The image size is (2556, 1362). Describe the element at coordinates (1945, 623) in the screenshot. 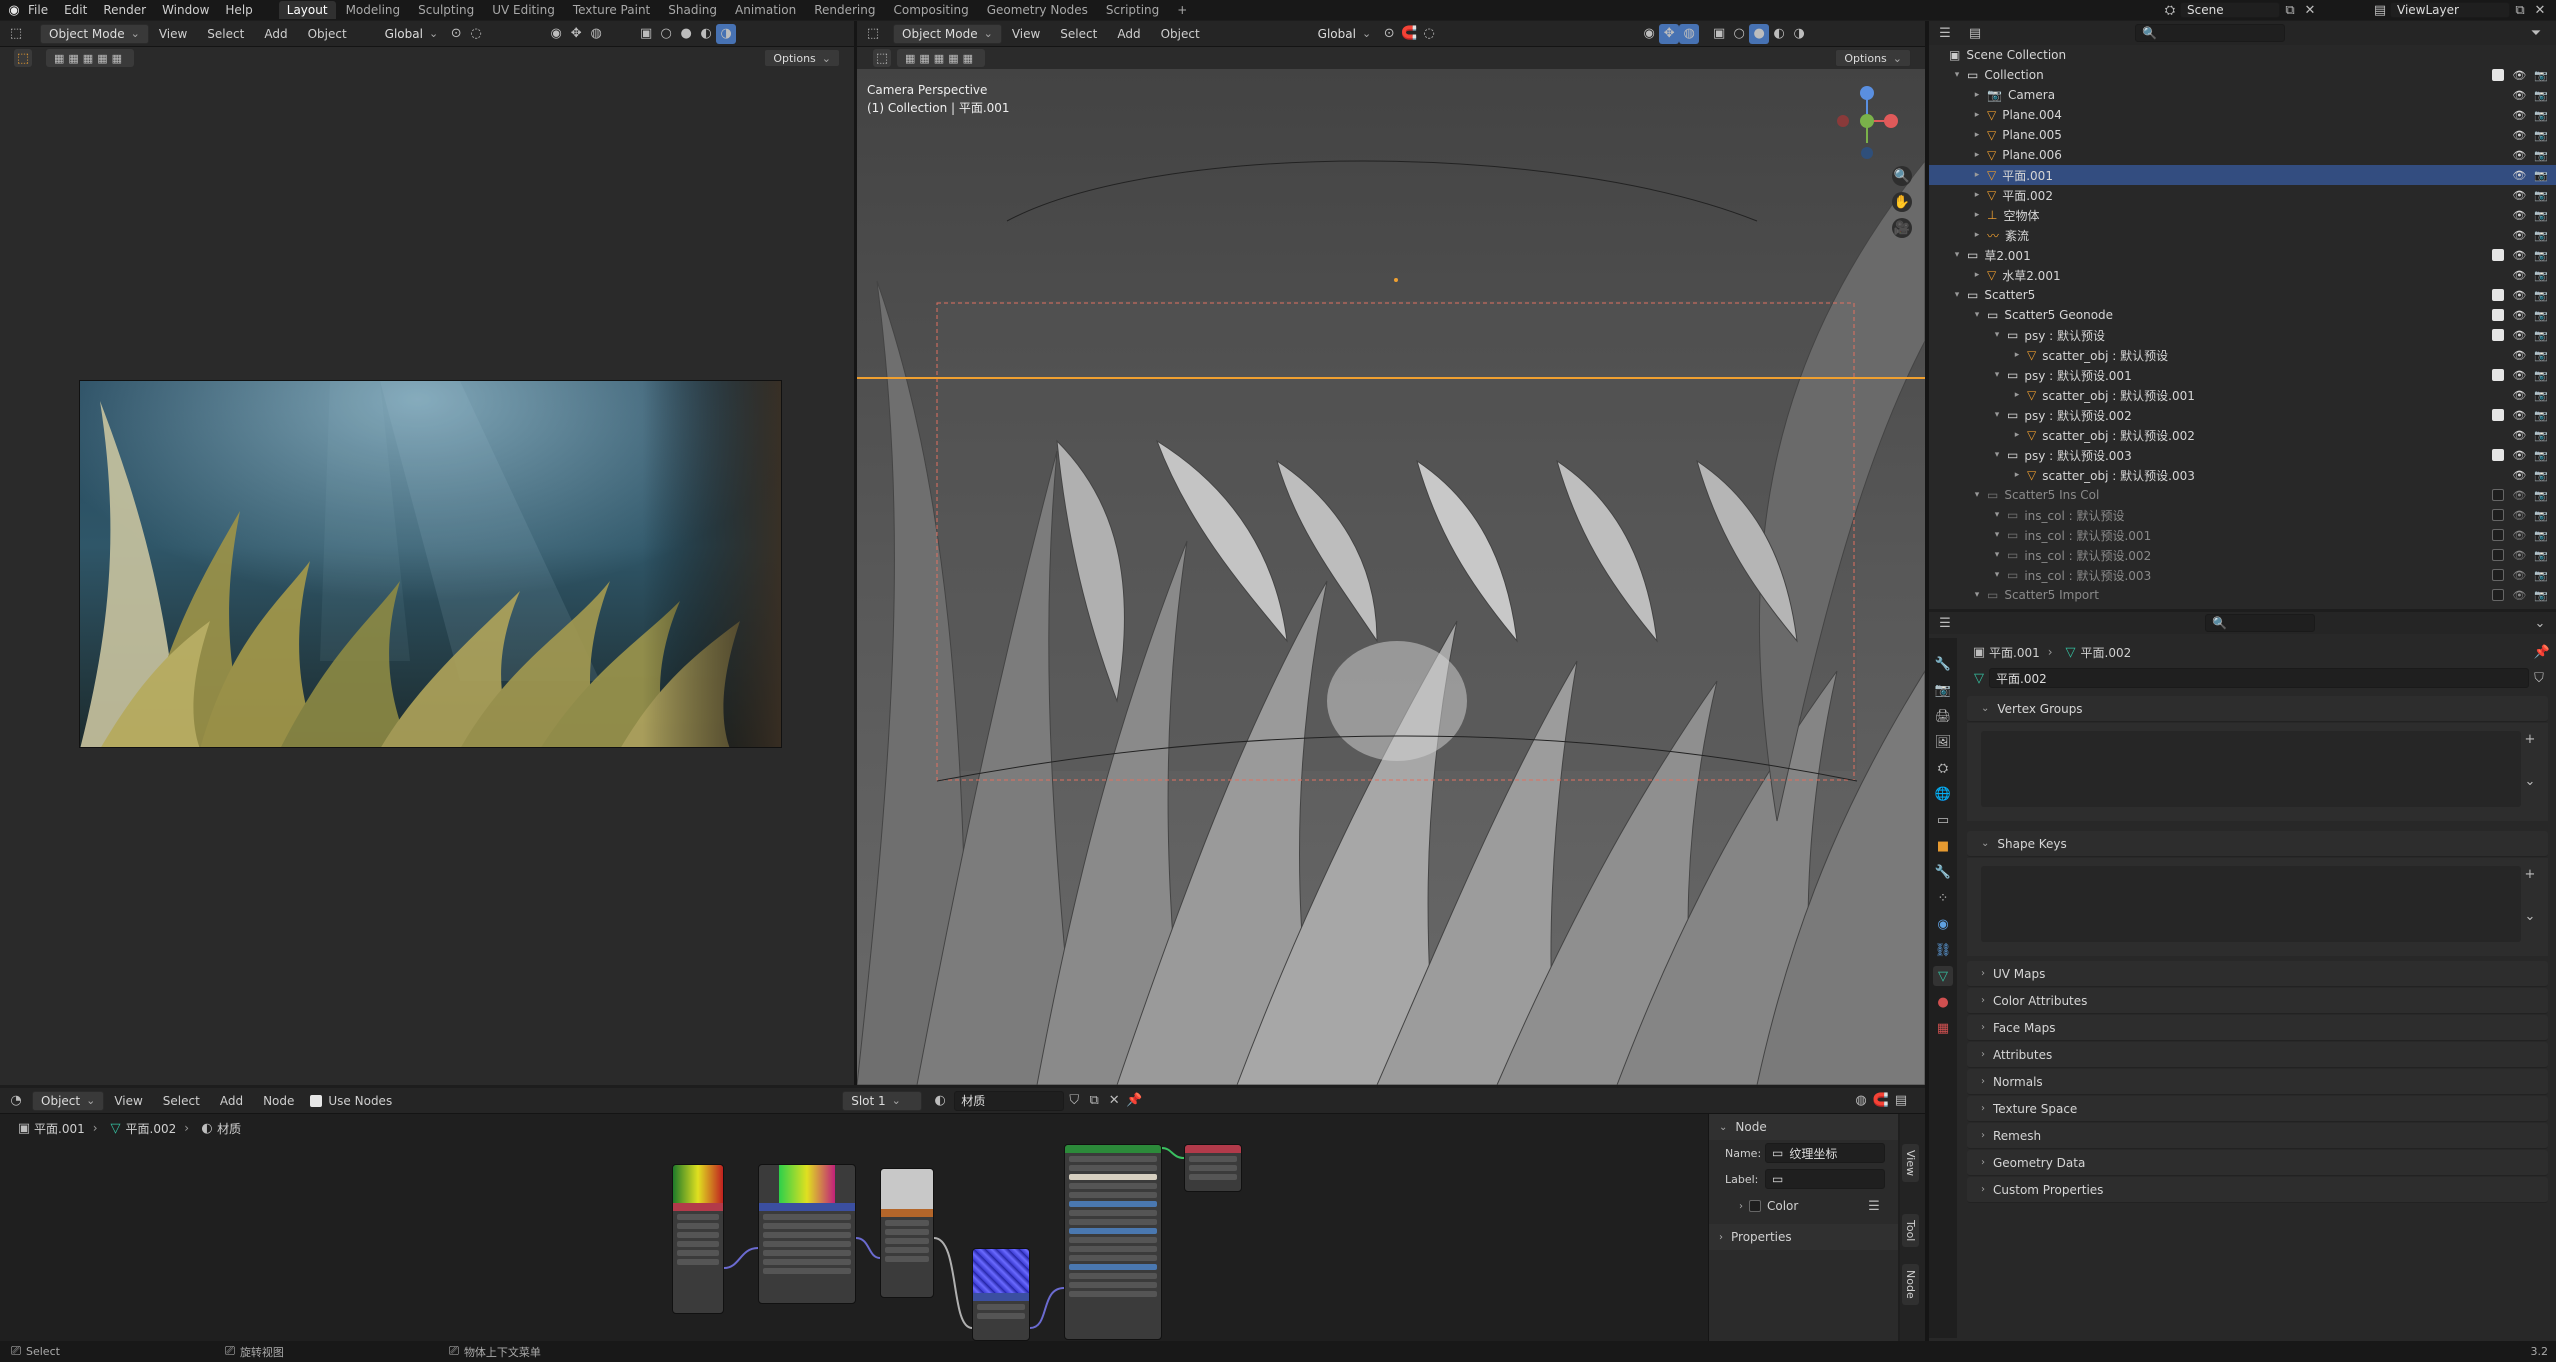

I see `properties-editor-icon: ☰` at that location.